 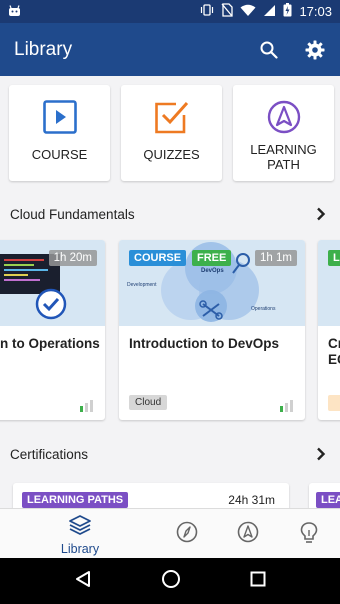 What do you see at coordinates (283, 157) in the screenshot?
I see `learning-path-shortcut-label: LEARNING PATH` at bounding box center [283, 157].